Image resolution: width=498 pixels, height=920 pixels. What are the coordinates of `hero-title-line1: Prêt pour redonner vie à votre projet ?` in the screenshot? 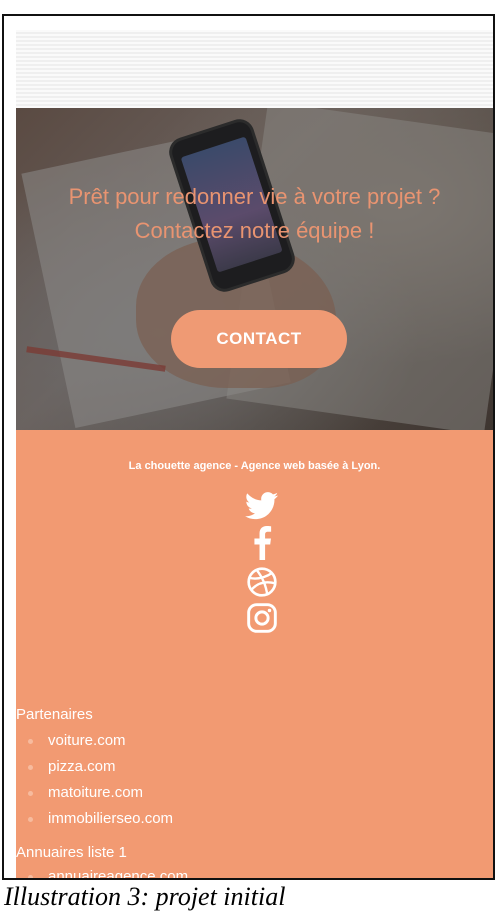 It's located at (254, 196).